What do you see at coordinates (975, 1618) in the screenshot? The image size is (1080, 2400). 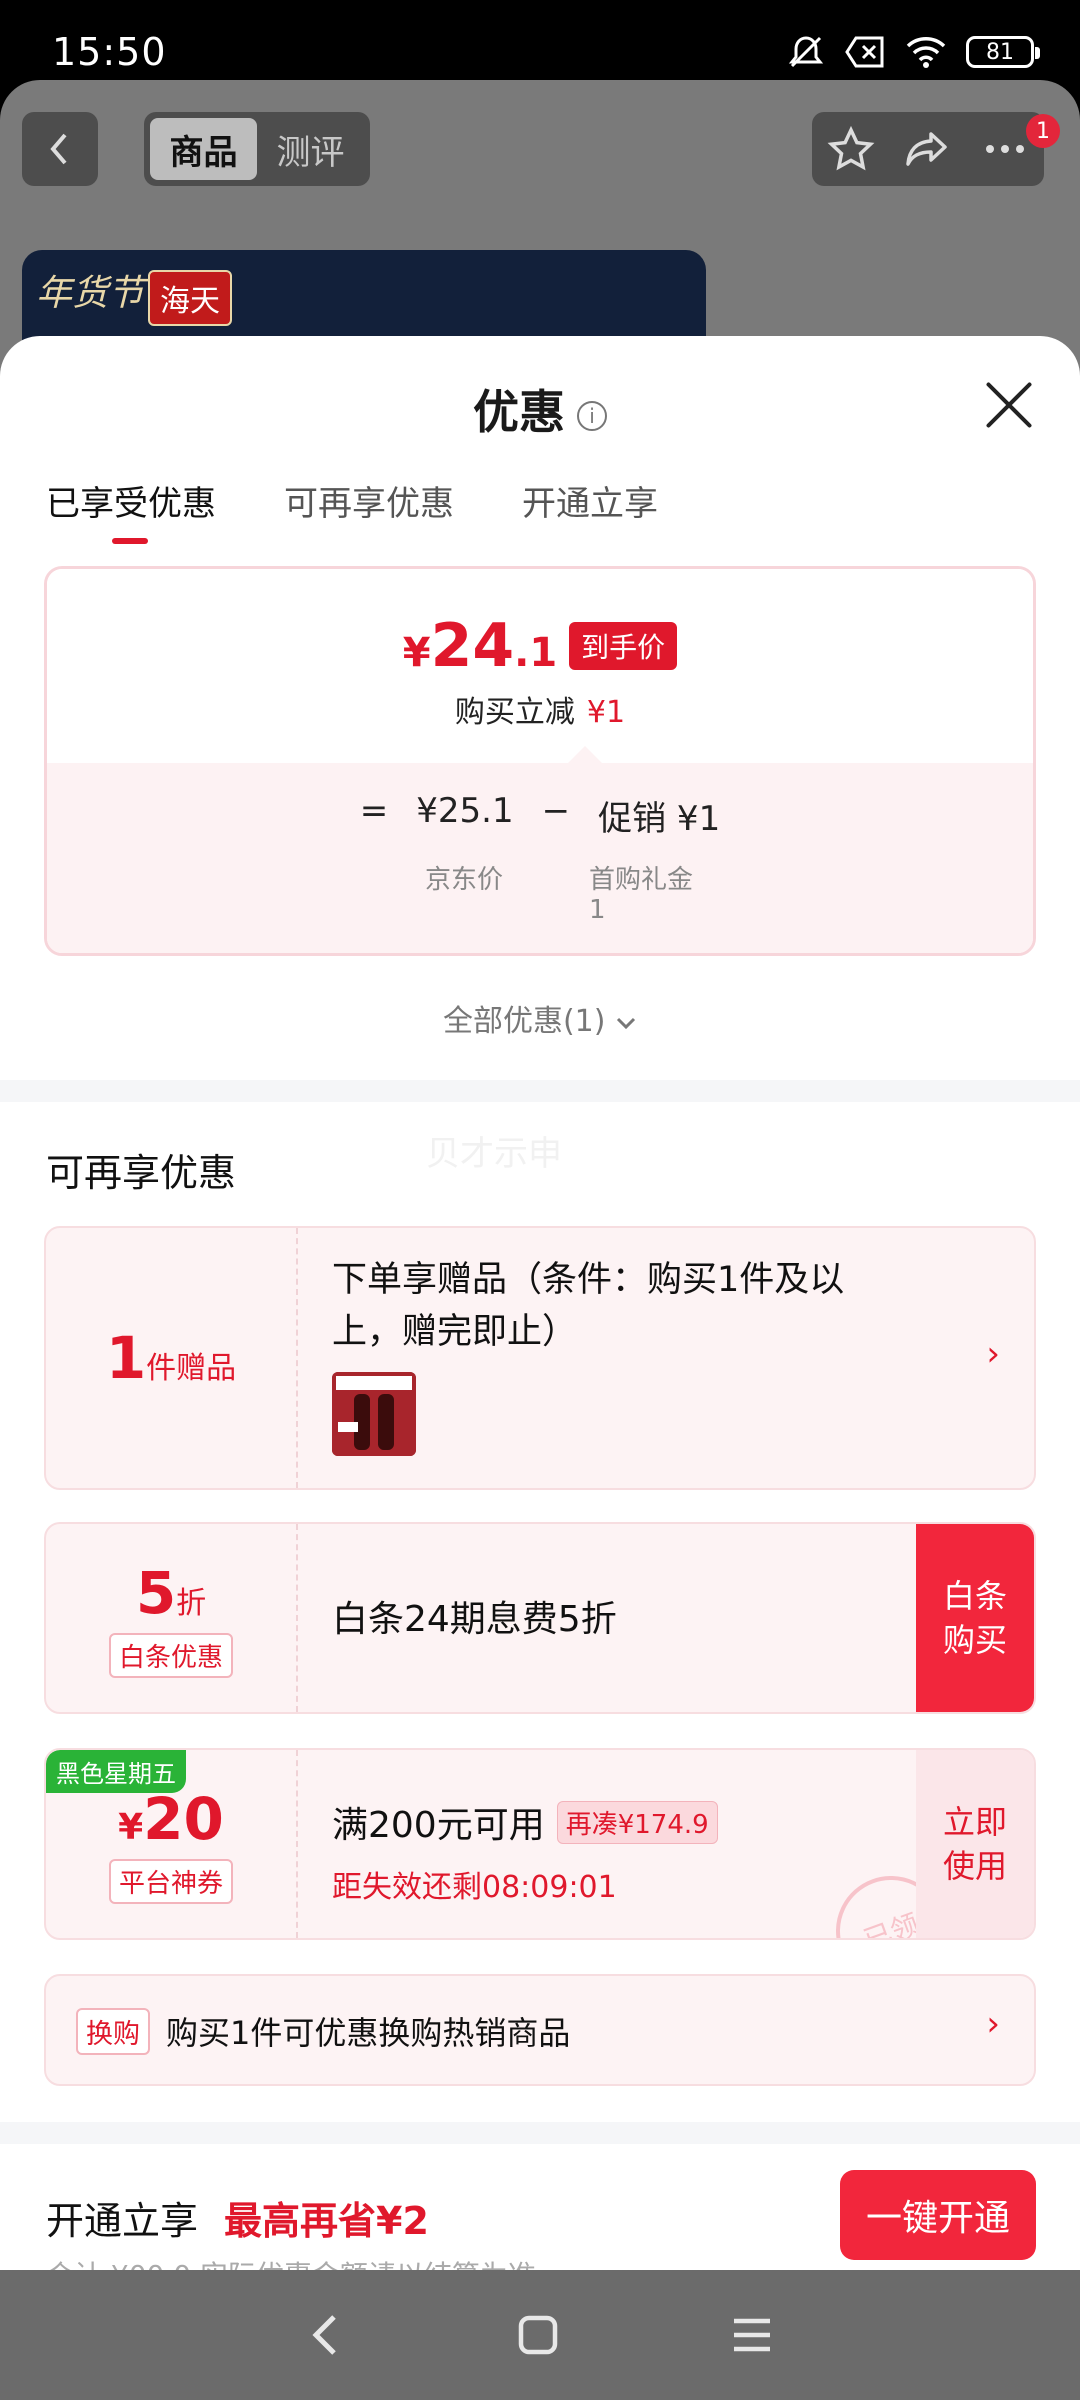 I see `baitiao-buy-button: 白条 购买` at bounding box center [975, 1618].